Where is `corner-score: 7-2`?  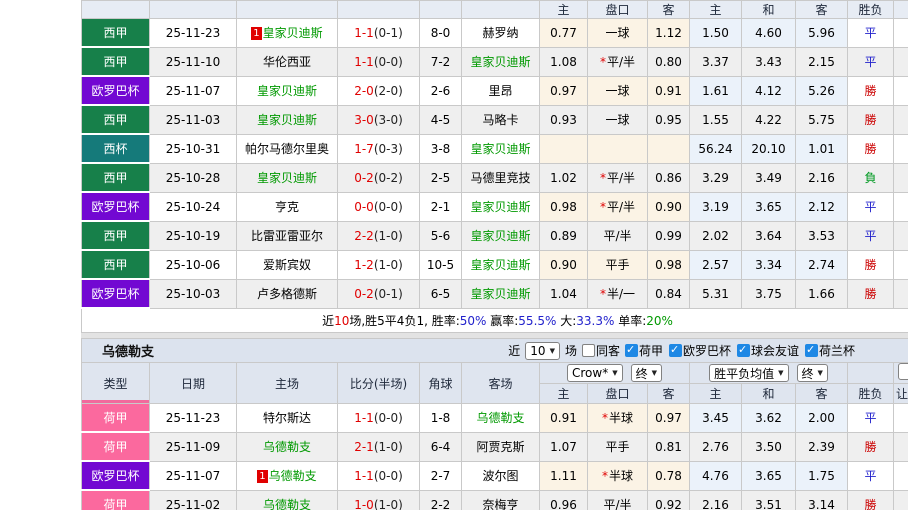 corner-score: 7-2 is located at coordinates (440, 61).